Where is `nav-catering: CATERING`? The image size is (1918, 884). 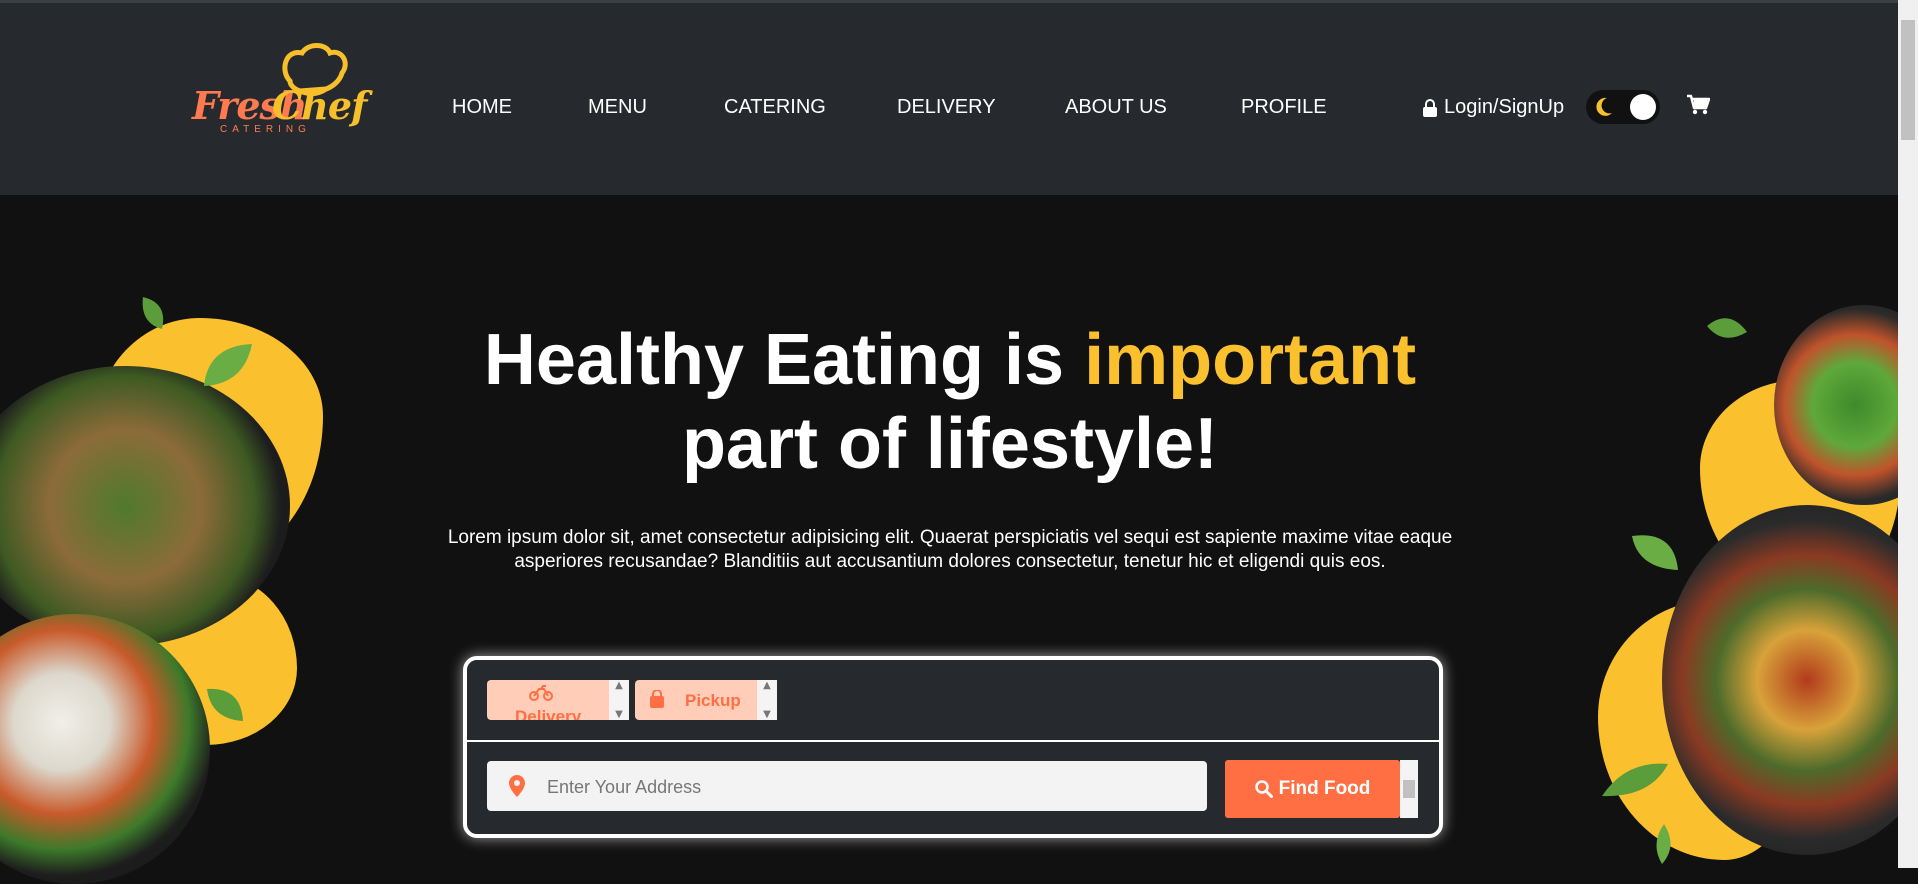
nav-catering: CATERING is located at coordinates (775, 107).